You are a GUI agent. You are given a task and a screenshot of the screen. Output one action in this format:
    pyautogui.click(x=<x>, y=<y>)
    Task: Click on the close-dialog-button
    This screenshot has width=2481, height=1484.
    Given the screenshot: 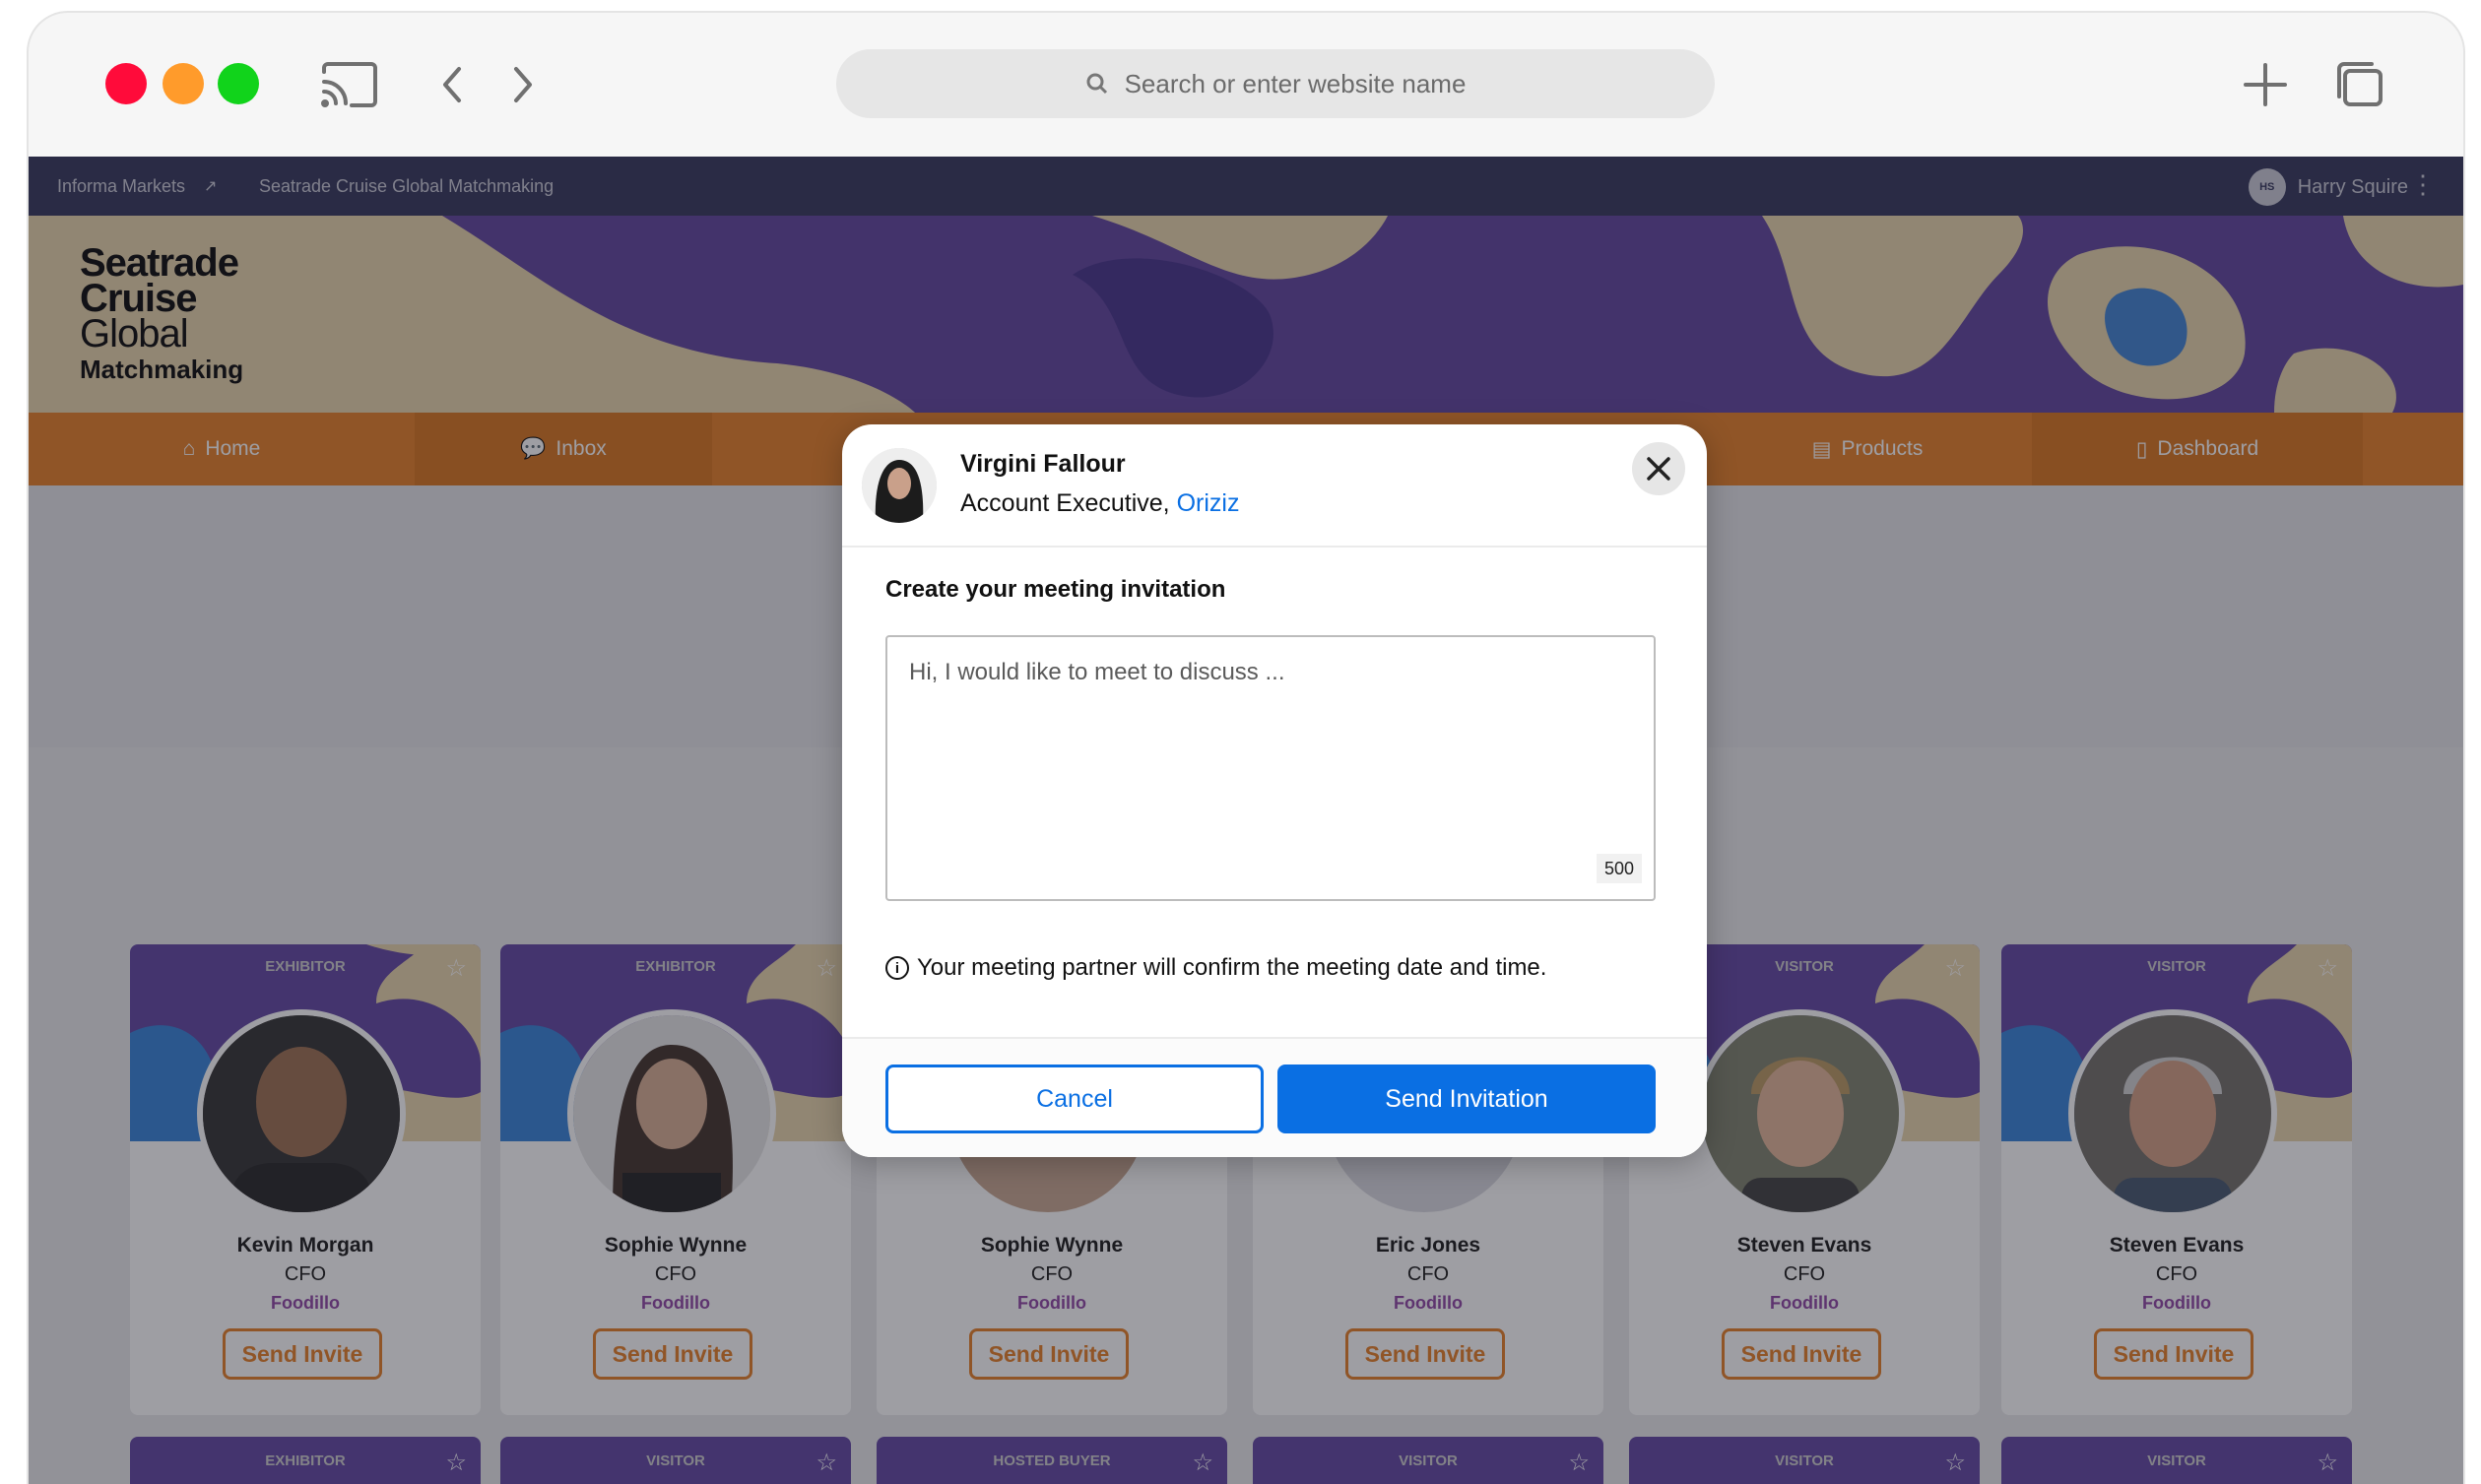 What is the action you would take?
    pyautogui.click(x=1658, y=468)
    